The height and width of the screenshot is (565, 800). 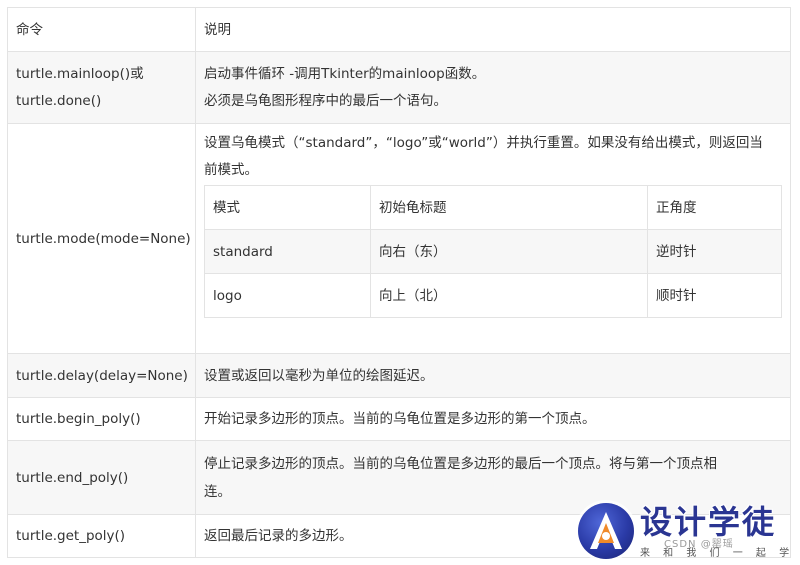 I want to click on description-line: 前模式。, so click(x=231, y=170).